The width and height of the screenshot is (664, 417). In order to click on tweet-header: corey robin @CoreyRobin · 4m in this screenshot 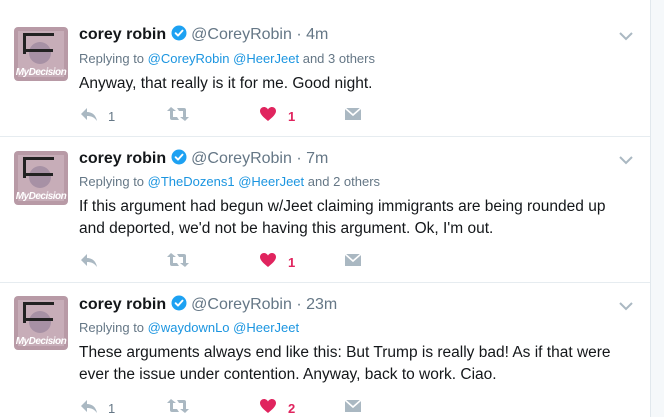, I will do `click(203, 35)`.